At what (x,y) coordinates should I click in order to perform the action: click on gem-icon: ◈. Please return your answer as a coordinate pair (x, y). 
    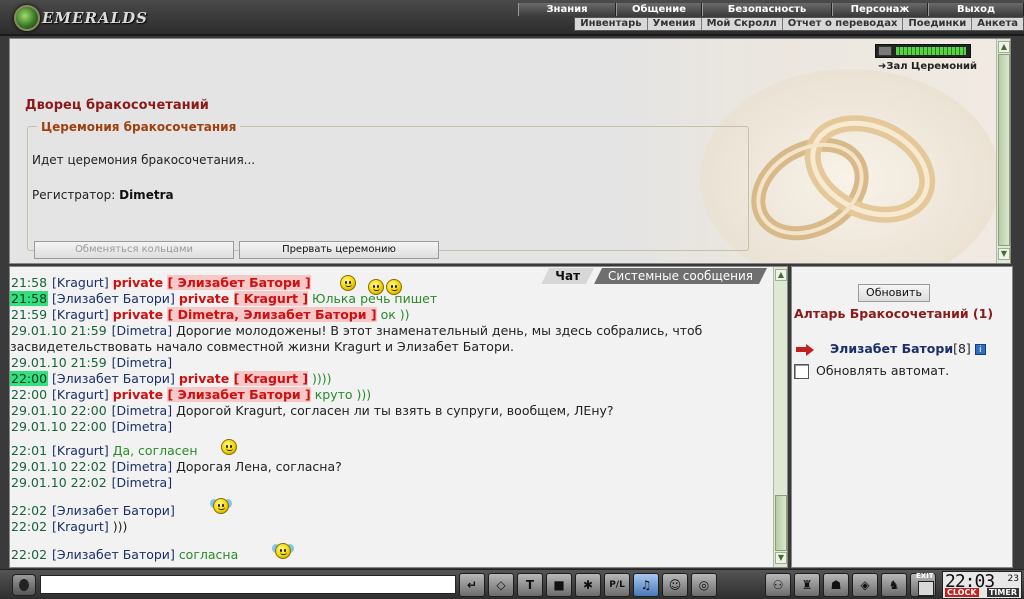
    Looking at the image, I should click on (865, 585).